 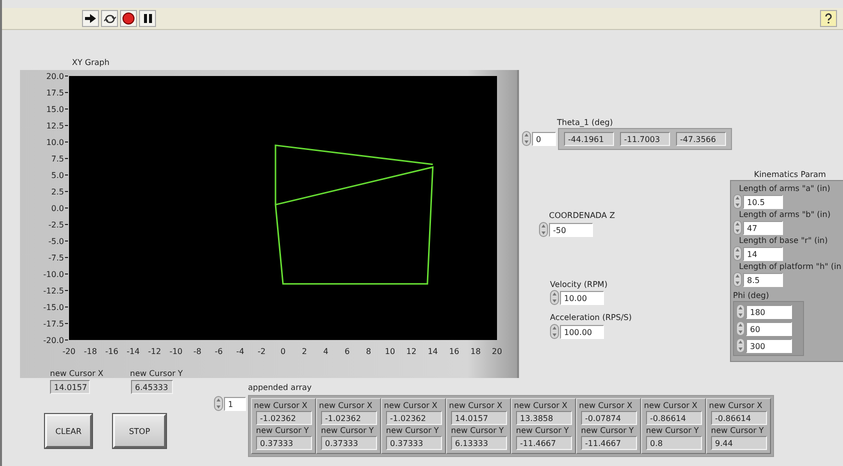 I want to click on numeric-field: 300, so click(x=769, y=345).